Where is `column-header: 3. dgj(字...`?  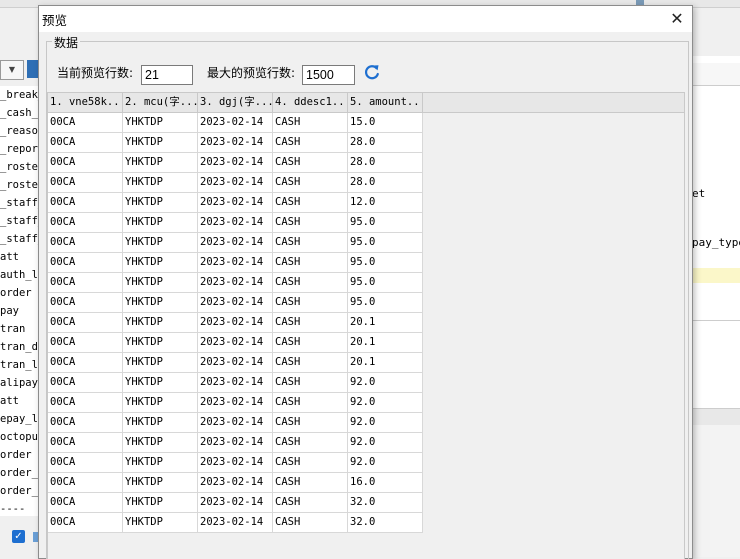
column-header: 3. dgj(字... is located at coordinates (235, 102).